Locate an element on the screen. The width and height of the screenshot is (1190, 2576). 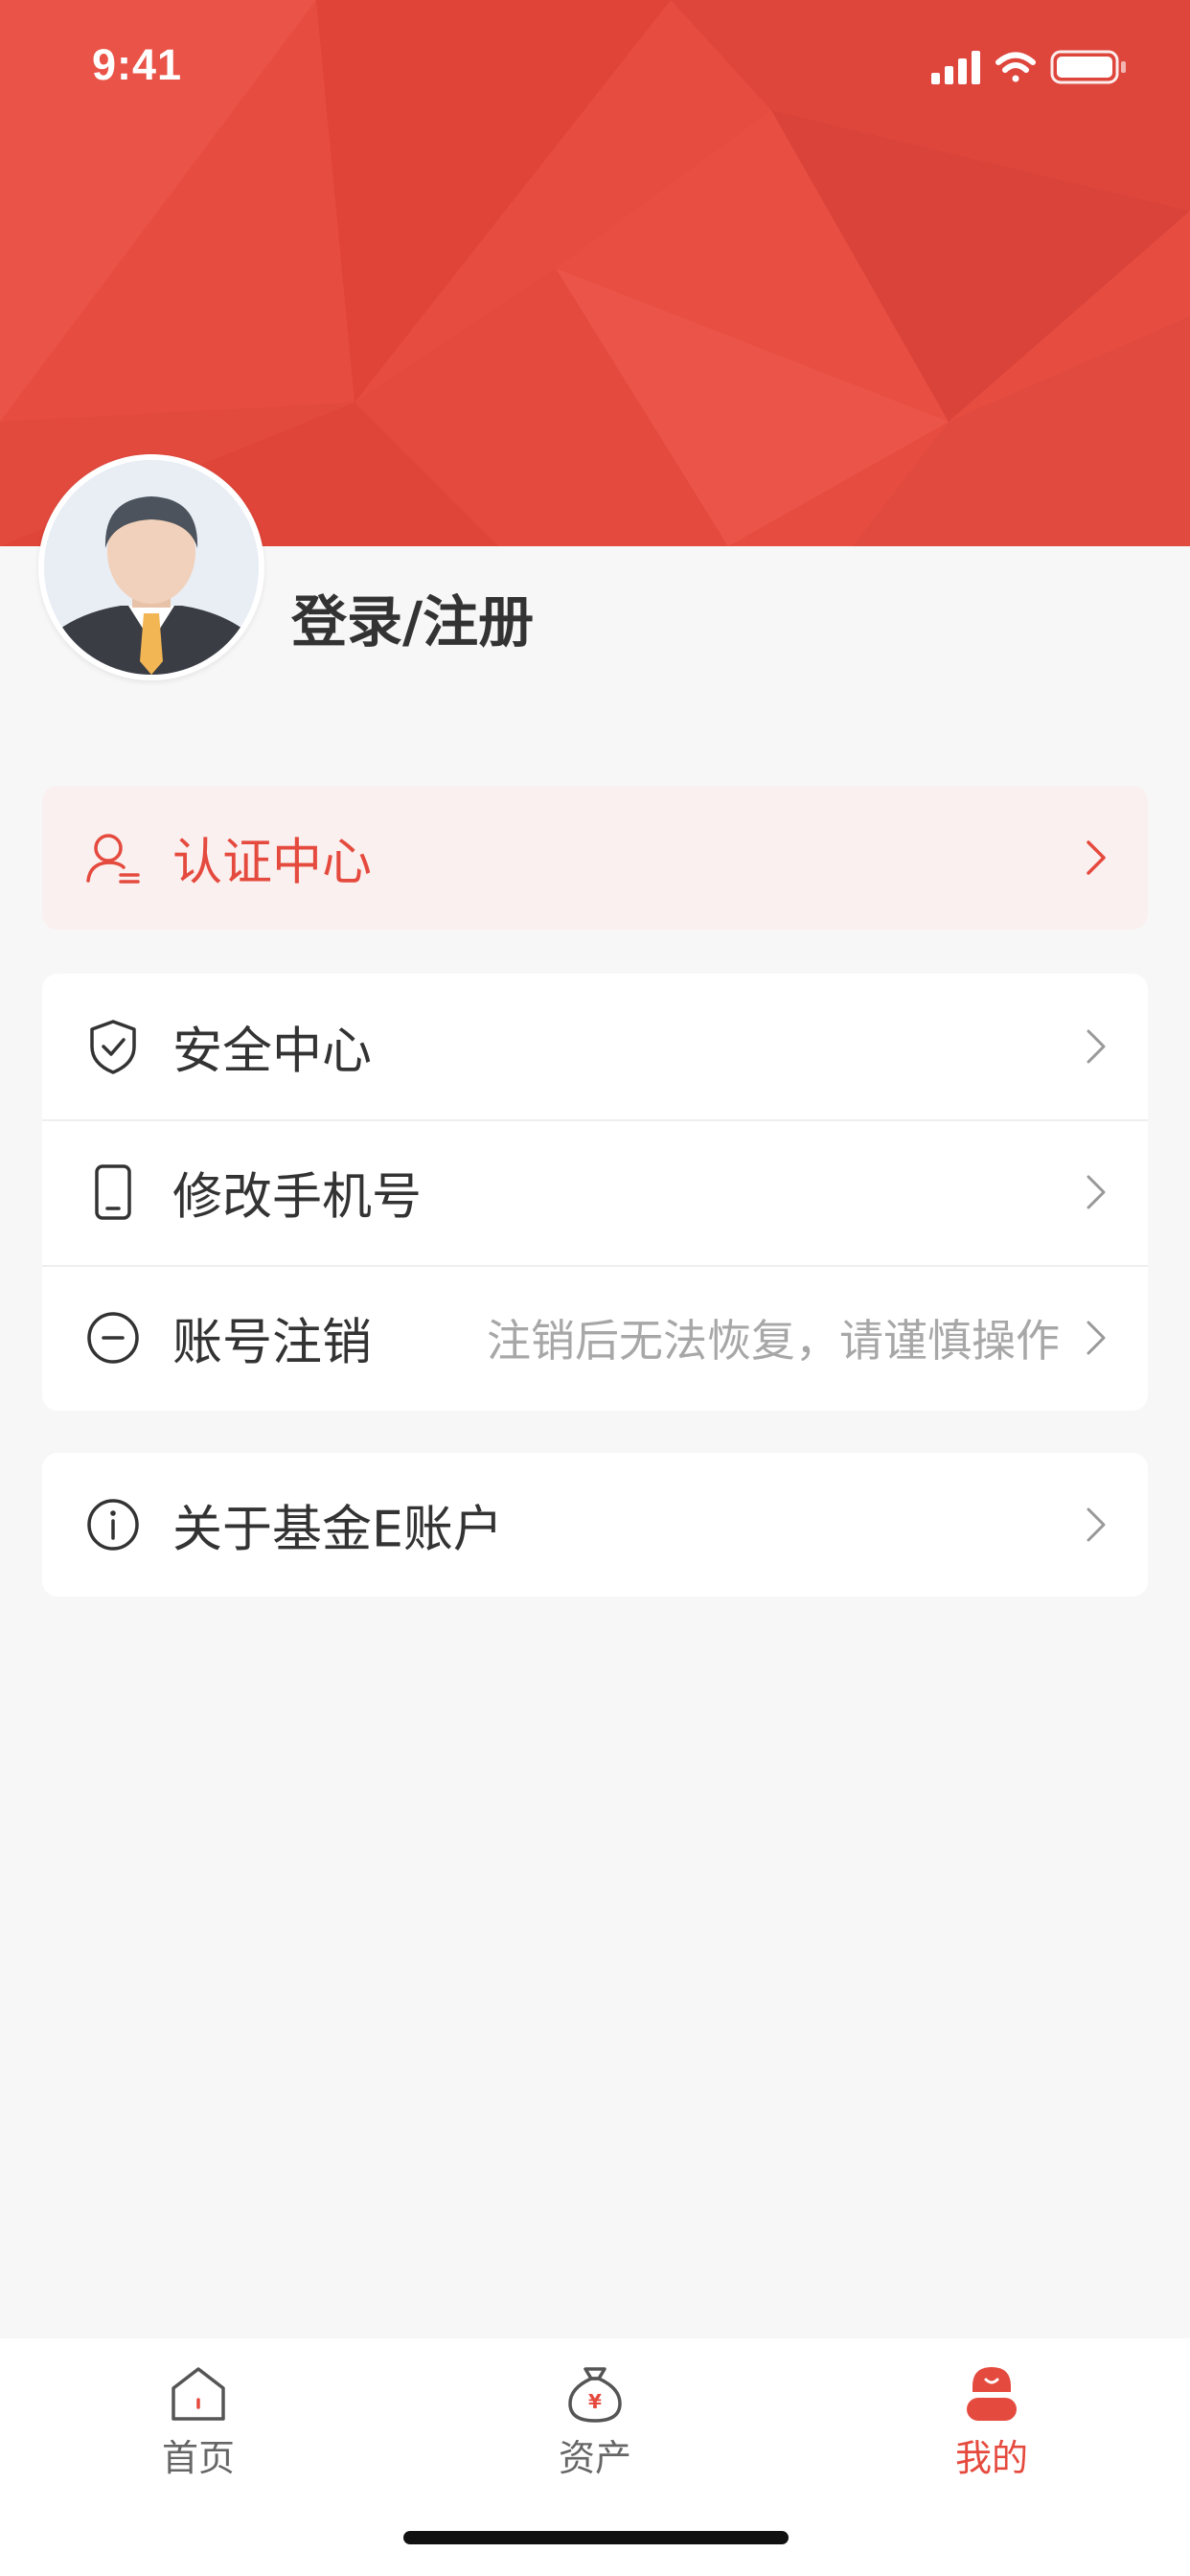
money-bag-icon: ¥ is located at coordinates (595, 2395).